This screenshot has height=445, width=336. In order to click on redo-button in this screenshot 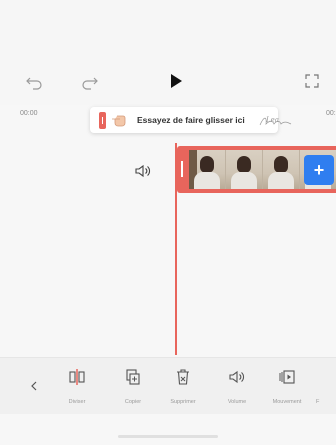, I will do `click(89, 82)`.